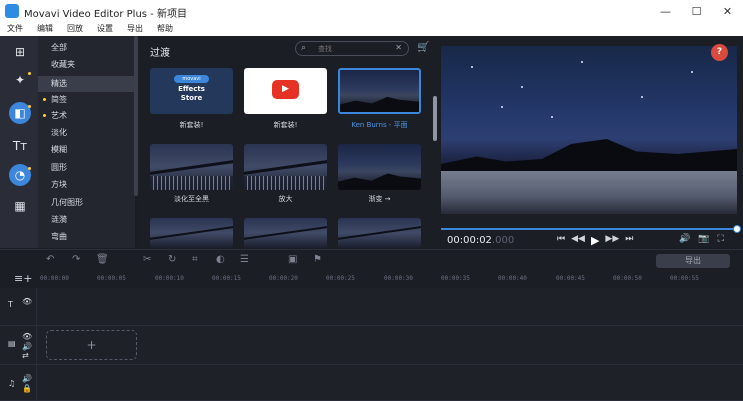  What do you see at coordinates (86, 84) in the screenshot?
I see `category-item-selected: 精选` at bounding box center [86, 84].